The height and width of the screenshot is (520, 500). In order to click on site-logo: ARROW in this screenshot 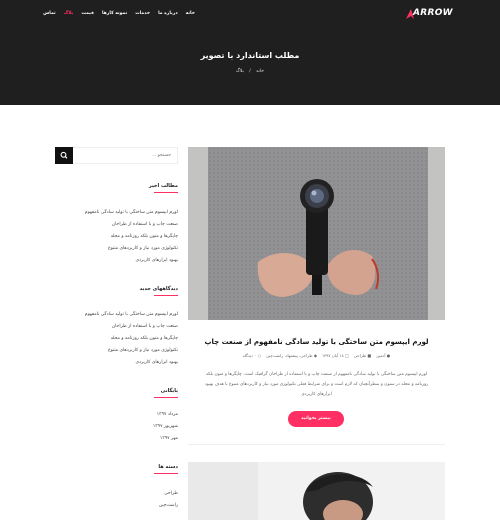, I will do `click(428, 14)`.